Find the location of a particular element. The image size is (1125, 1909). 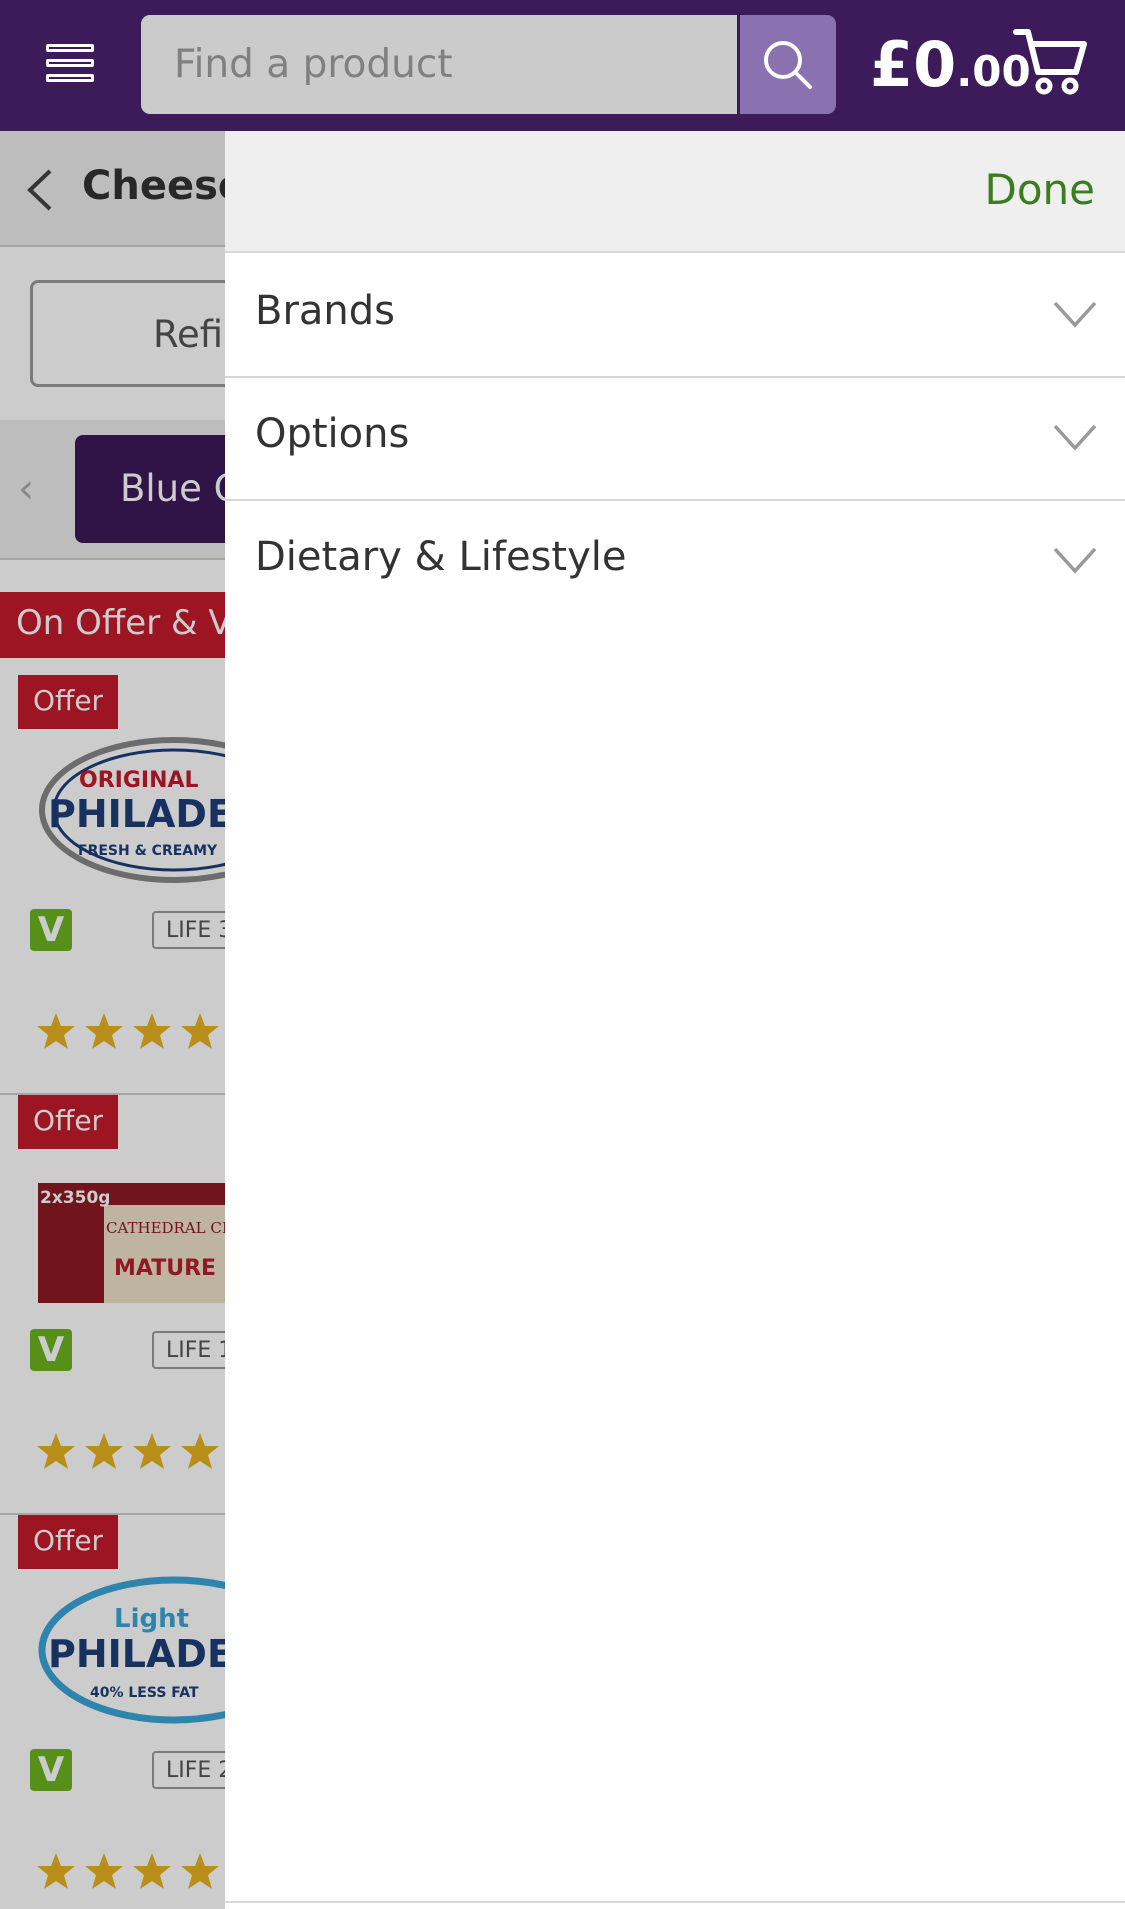

basket-pounds: £0 is located at coordinates (913, 64).